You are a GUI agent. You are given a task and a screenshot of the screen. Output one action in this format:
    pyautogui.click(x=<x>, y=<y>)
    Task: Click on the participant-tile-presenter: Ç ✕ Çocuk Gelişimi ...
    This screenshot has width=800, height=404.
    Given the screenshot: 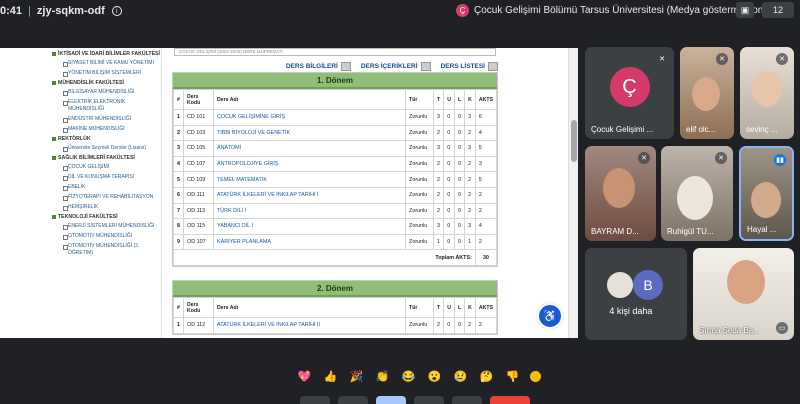 What is the action you would take?
    pyautogui.click(x=629, y=93)
    